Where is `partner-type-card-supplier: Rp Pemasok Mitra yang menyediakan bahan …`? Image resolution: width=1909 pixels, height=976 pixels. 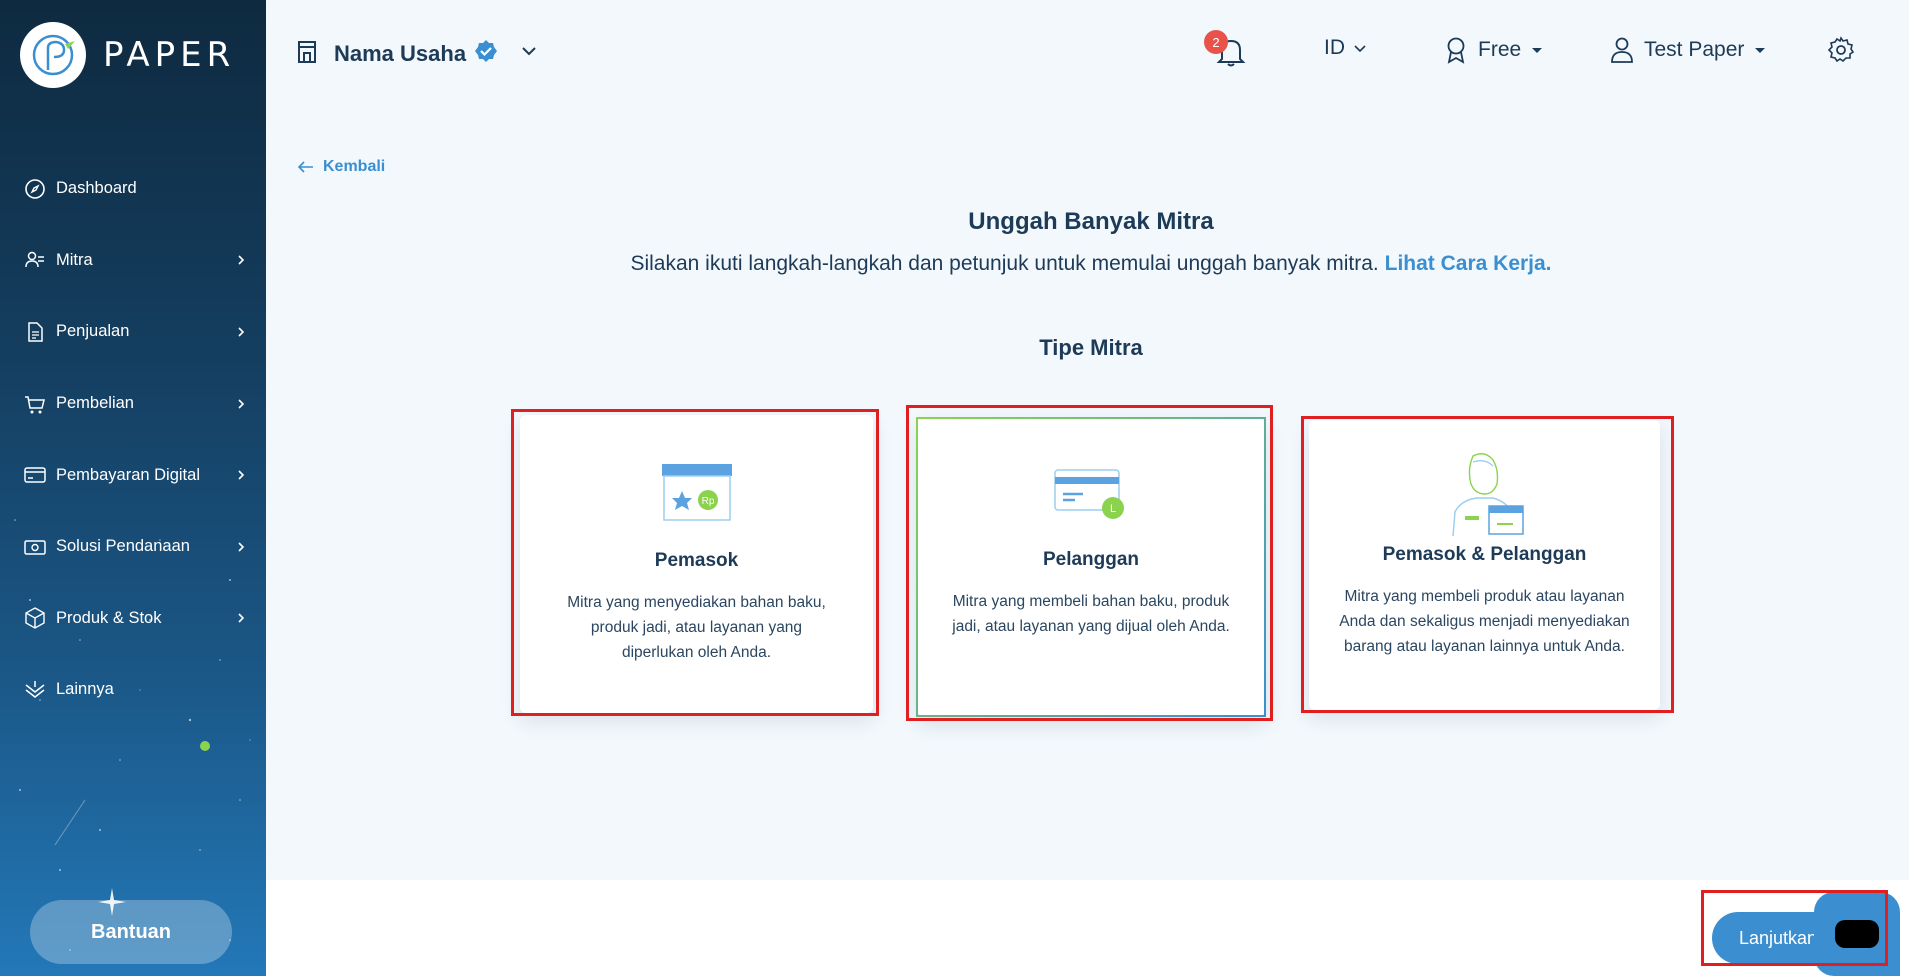
partner-type-card-supplier: Rp Pemasok Mitra yang menyediakan bahan … is located at coordinates (696, 564).